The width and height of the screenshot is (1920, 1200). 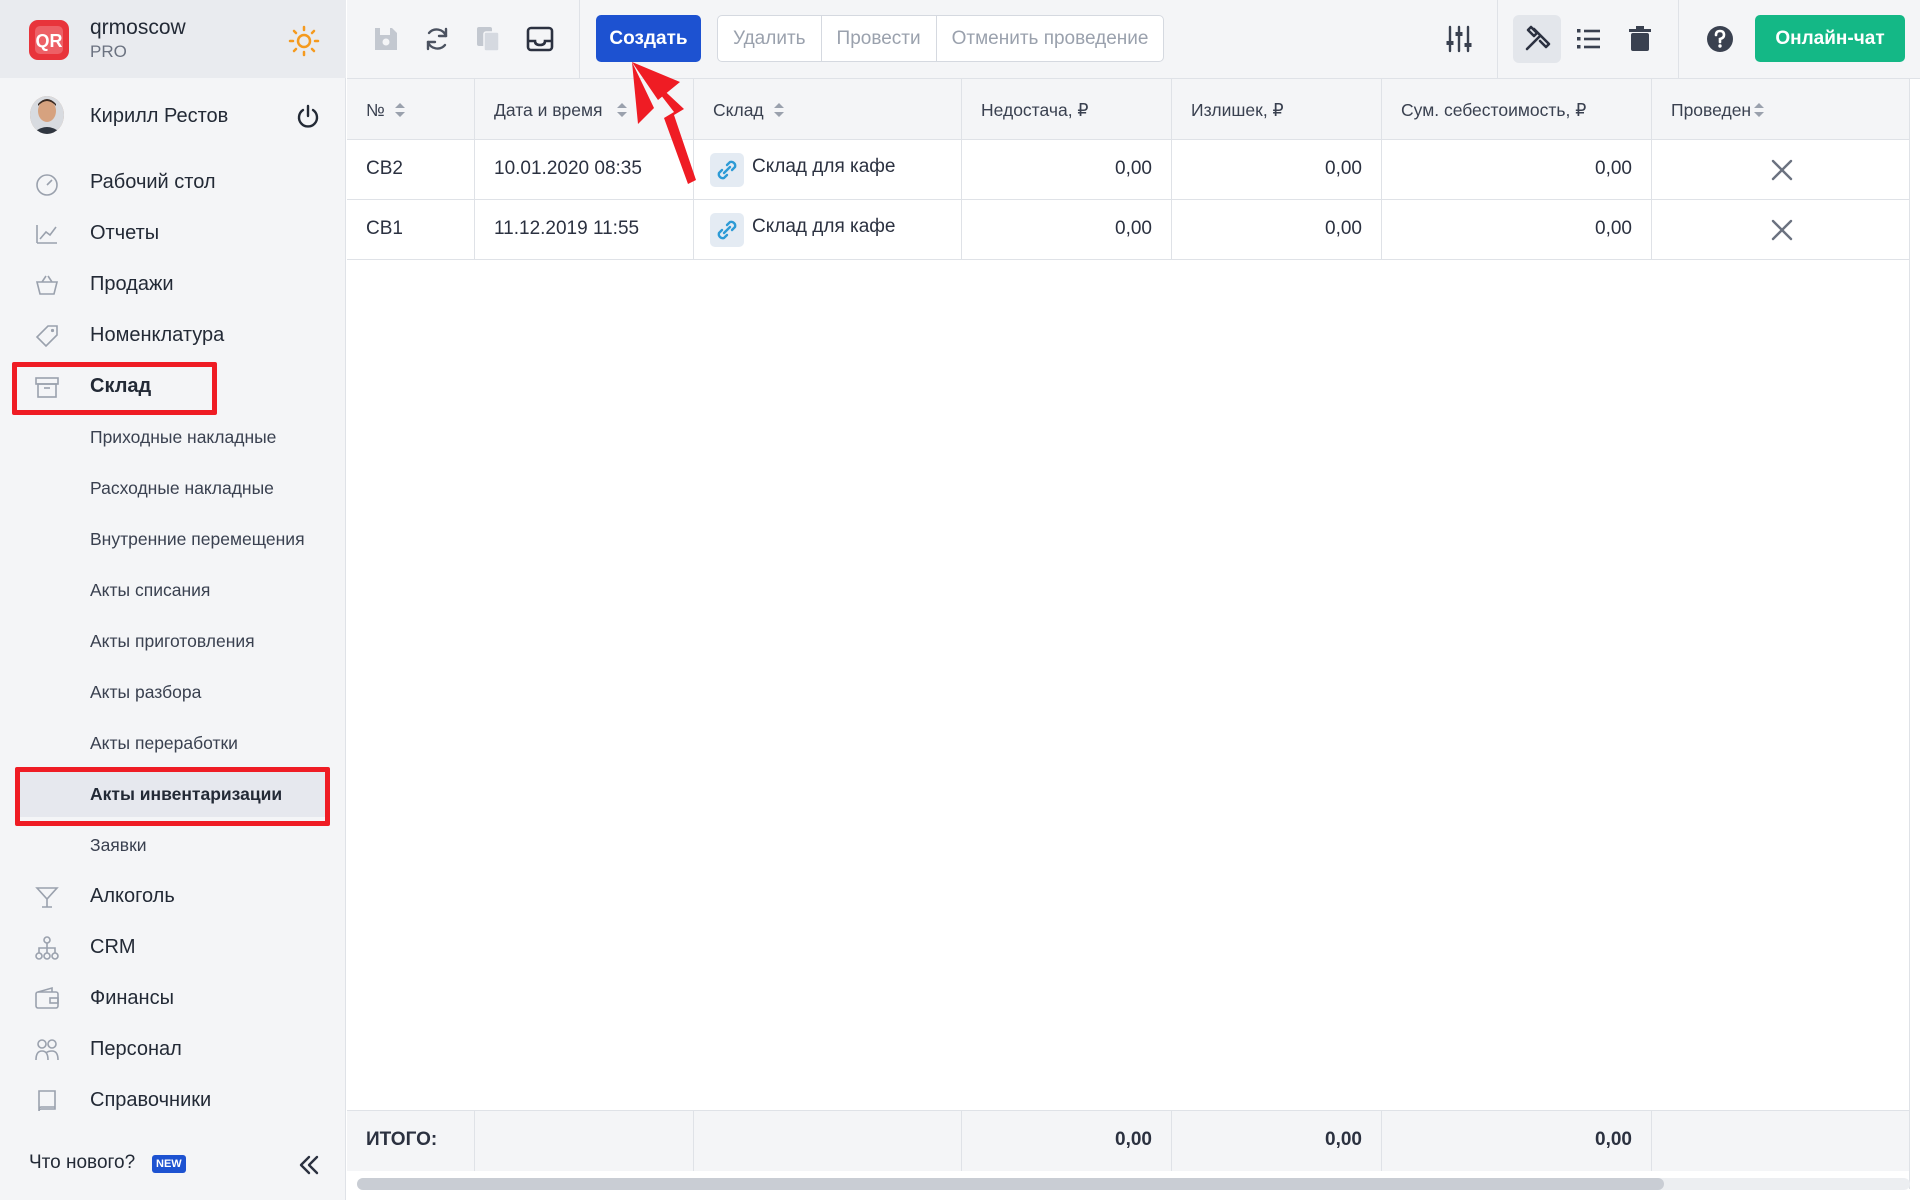 I want to click on tools-icon, so click(x=1537, y=39).